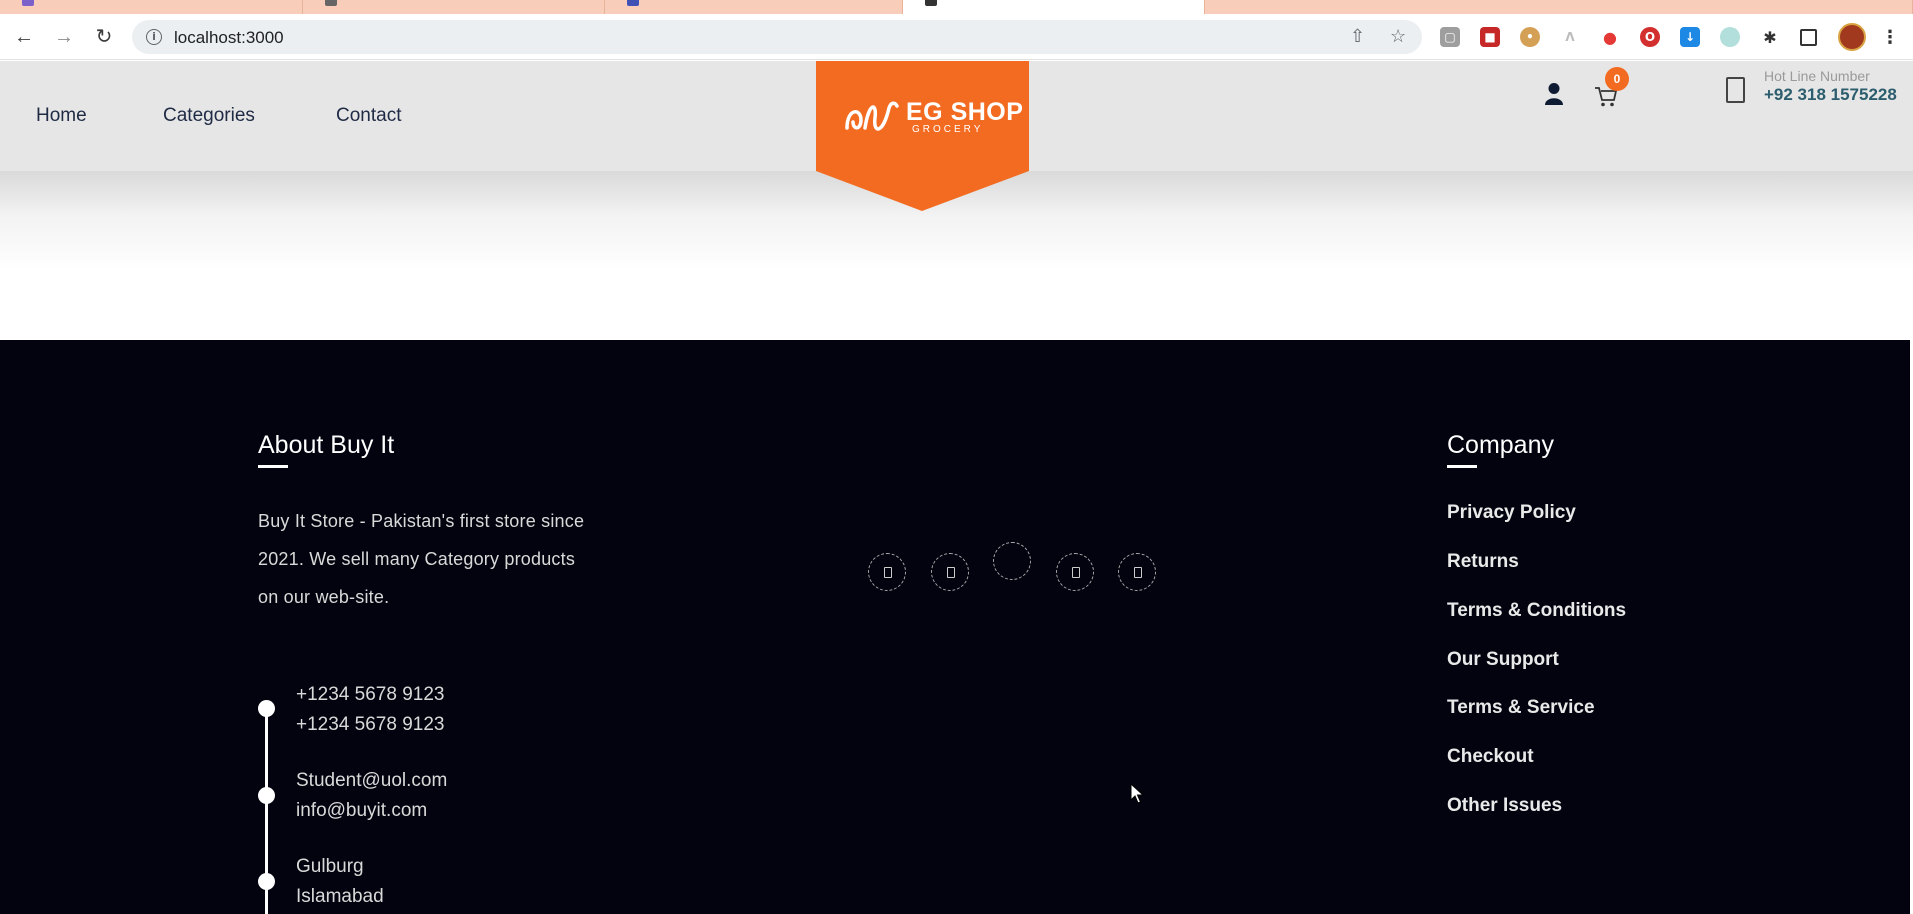  What do you see at coordinates (1830, 95) in the screenshot?
I see `hotline-number: +92 318 1575228` at bounding box center [1830, 95].